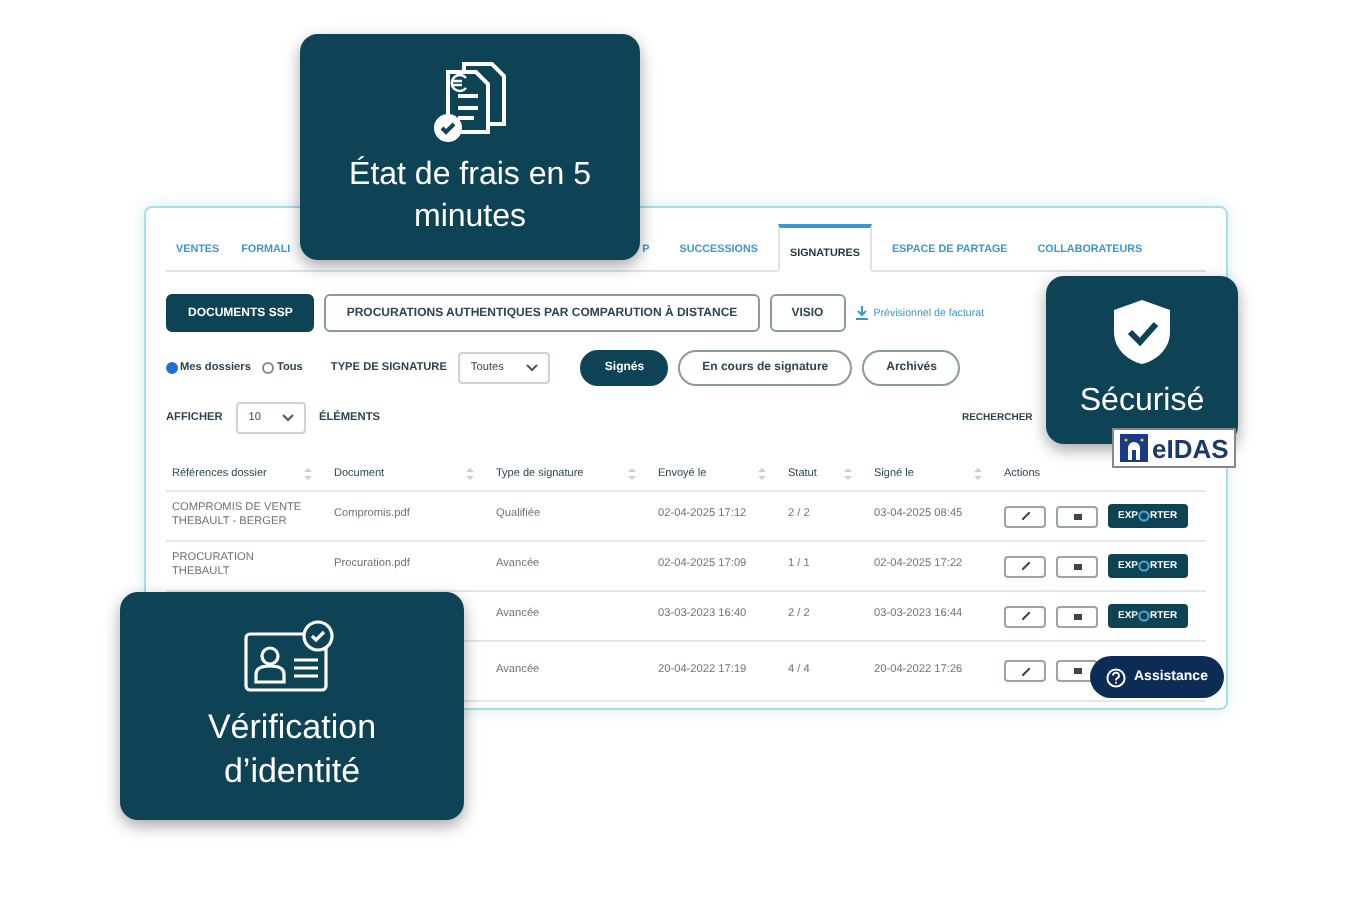 The image size is (1370, 920). I want to click on eidas-badge: eIDAS, so click(1174, 448).